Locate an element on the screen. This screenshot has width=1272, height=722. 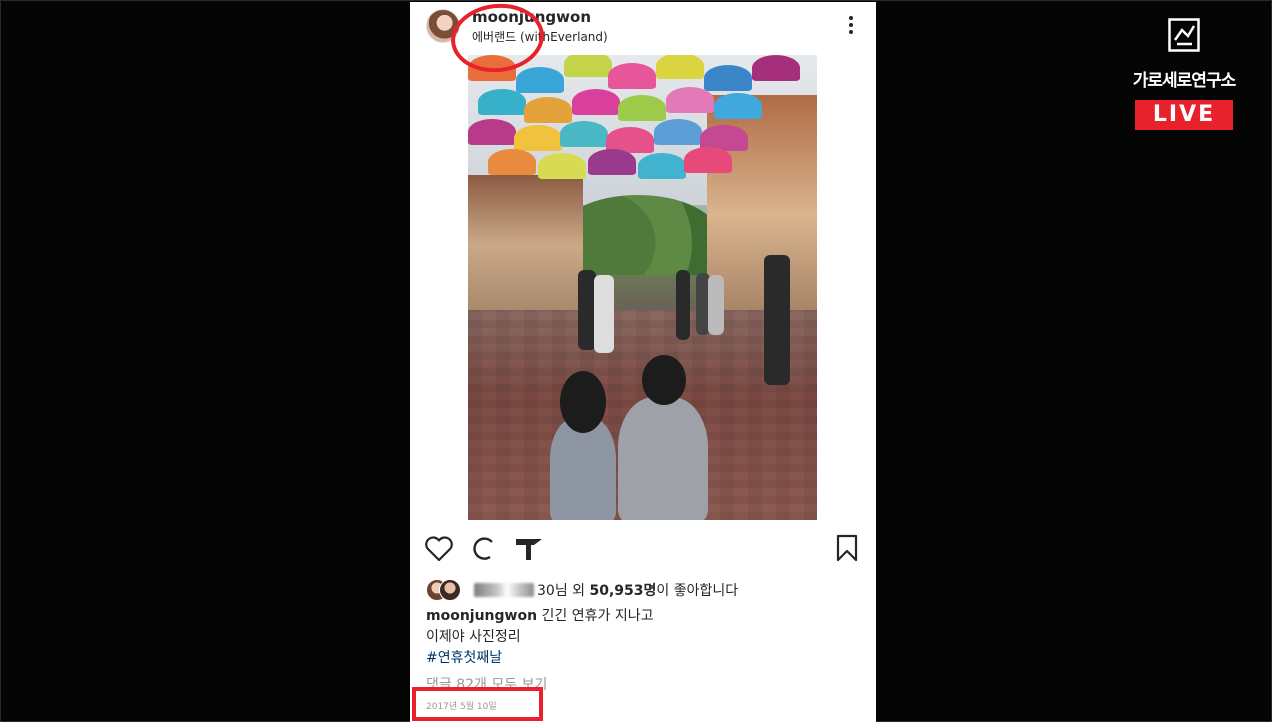
liker-avatars is located at coordinates (446, 590).